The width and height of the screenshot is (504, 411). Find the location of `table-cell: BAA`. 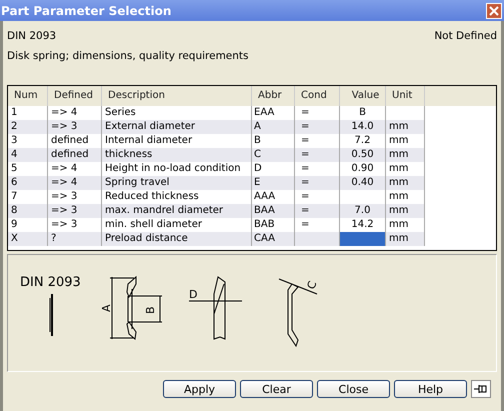

table-cell: BAA is located at coordinates (273, 211).